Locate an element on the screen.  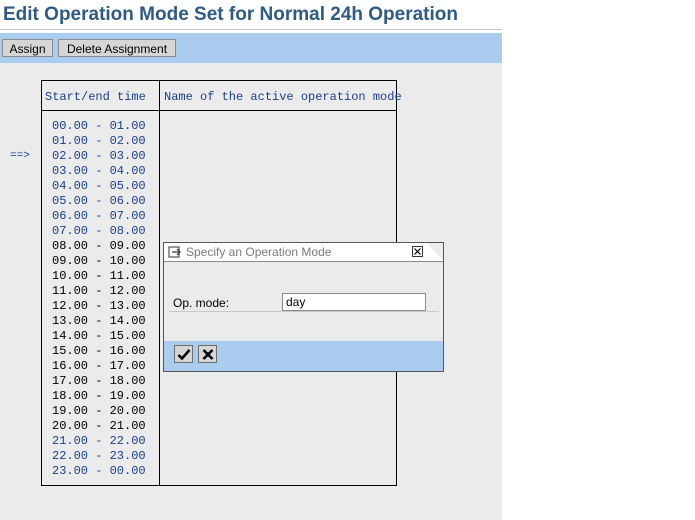
table-row: 07.00 - 08.00 is located at coordinates (99, 231).